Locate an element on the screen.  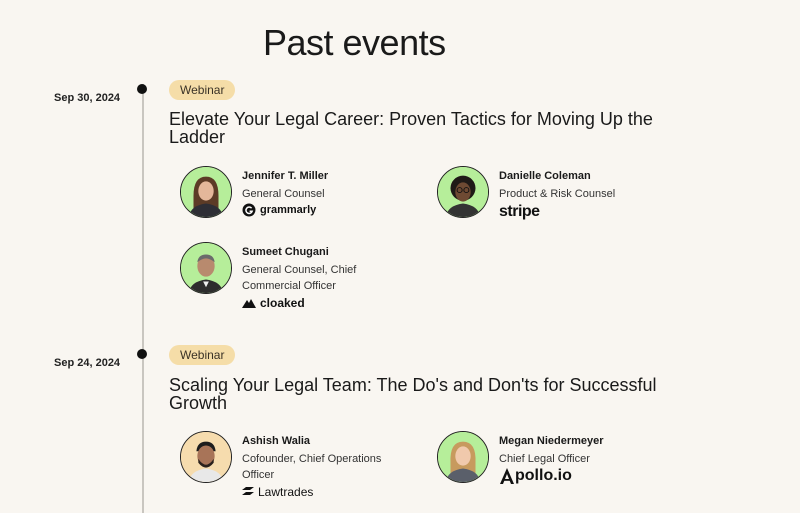
company-name: stripe is located at coordinates (519, 211).